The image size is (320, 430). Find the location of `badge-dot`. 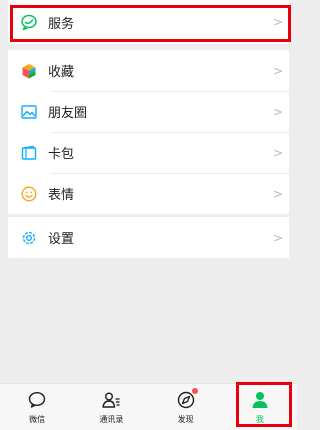

badge-dot is located at coordinates (194, 391).